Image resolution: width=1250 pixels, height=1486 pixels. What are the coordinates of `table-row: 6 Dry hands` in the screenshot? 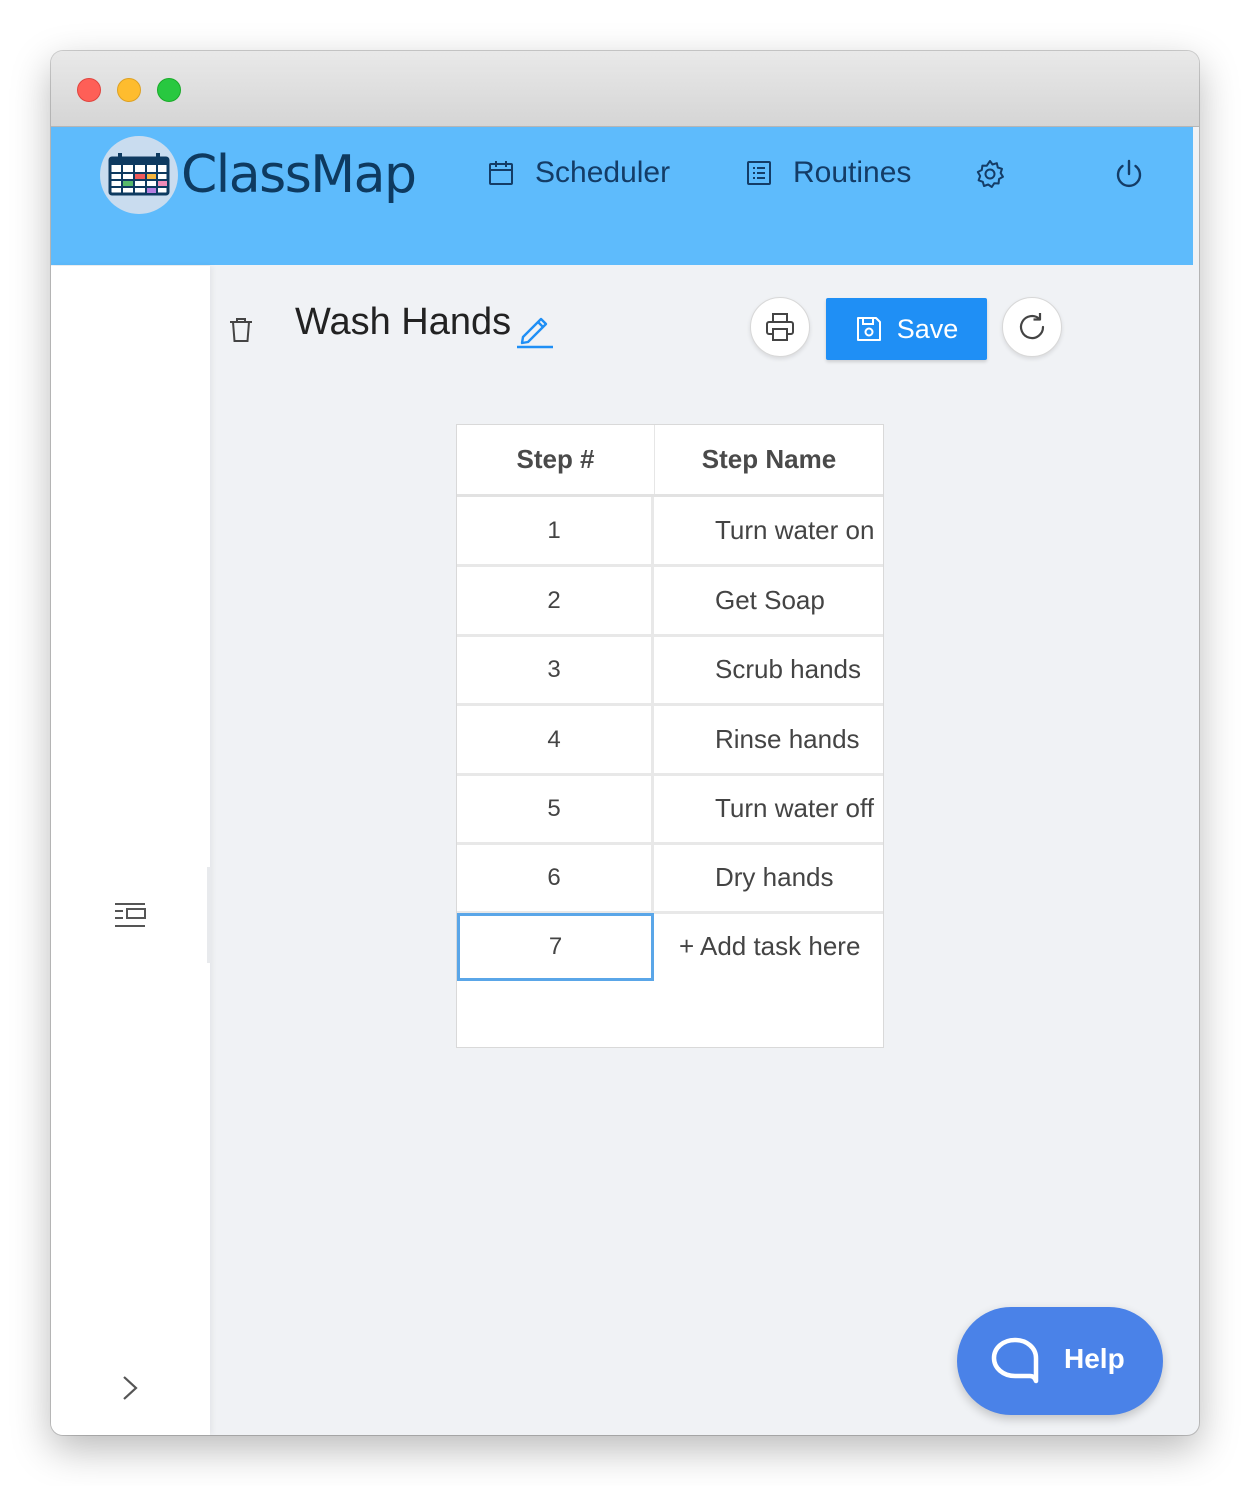 It's located at (670, 879).